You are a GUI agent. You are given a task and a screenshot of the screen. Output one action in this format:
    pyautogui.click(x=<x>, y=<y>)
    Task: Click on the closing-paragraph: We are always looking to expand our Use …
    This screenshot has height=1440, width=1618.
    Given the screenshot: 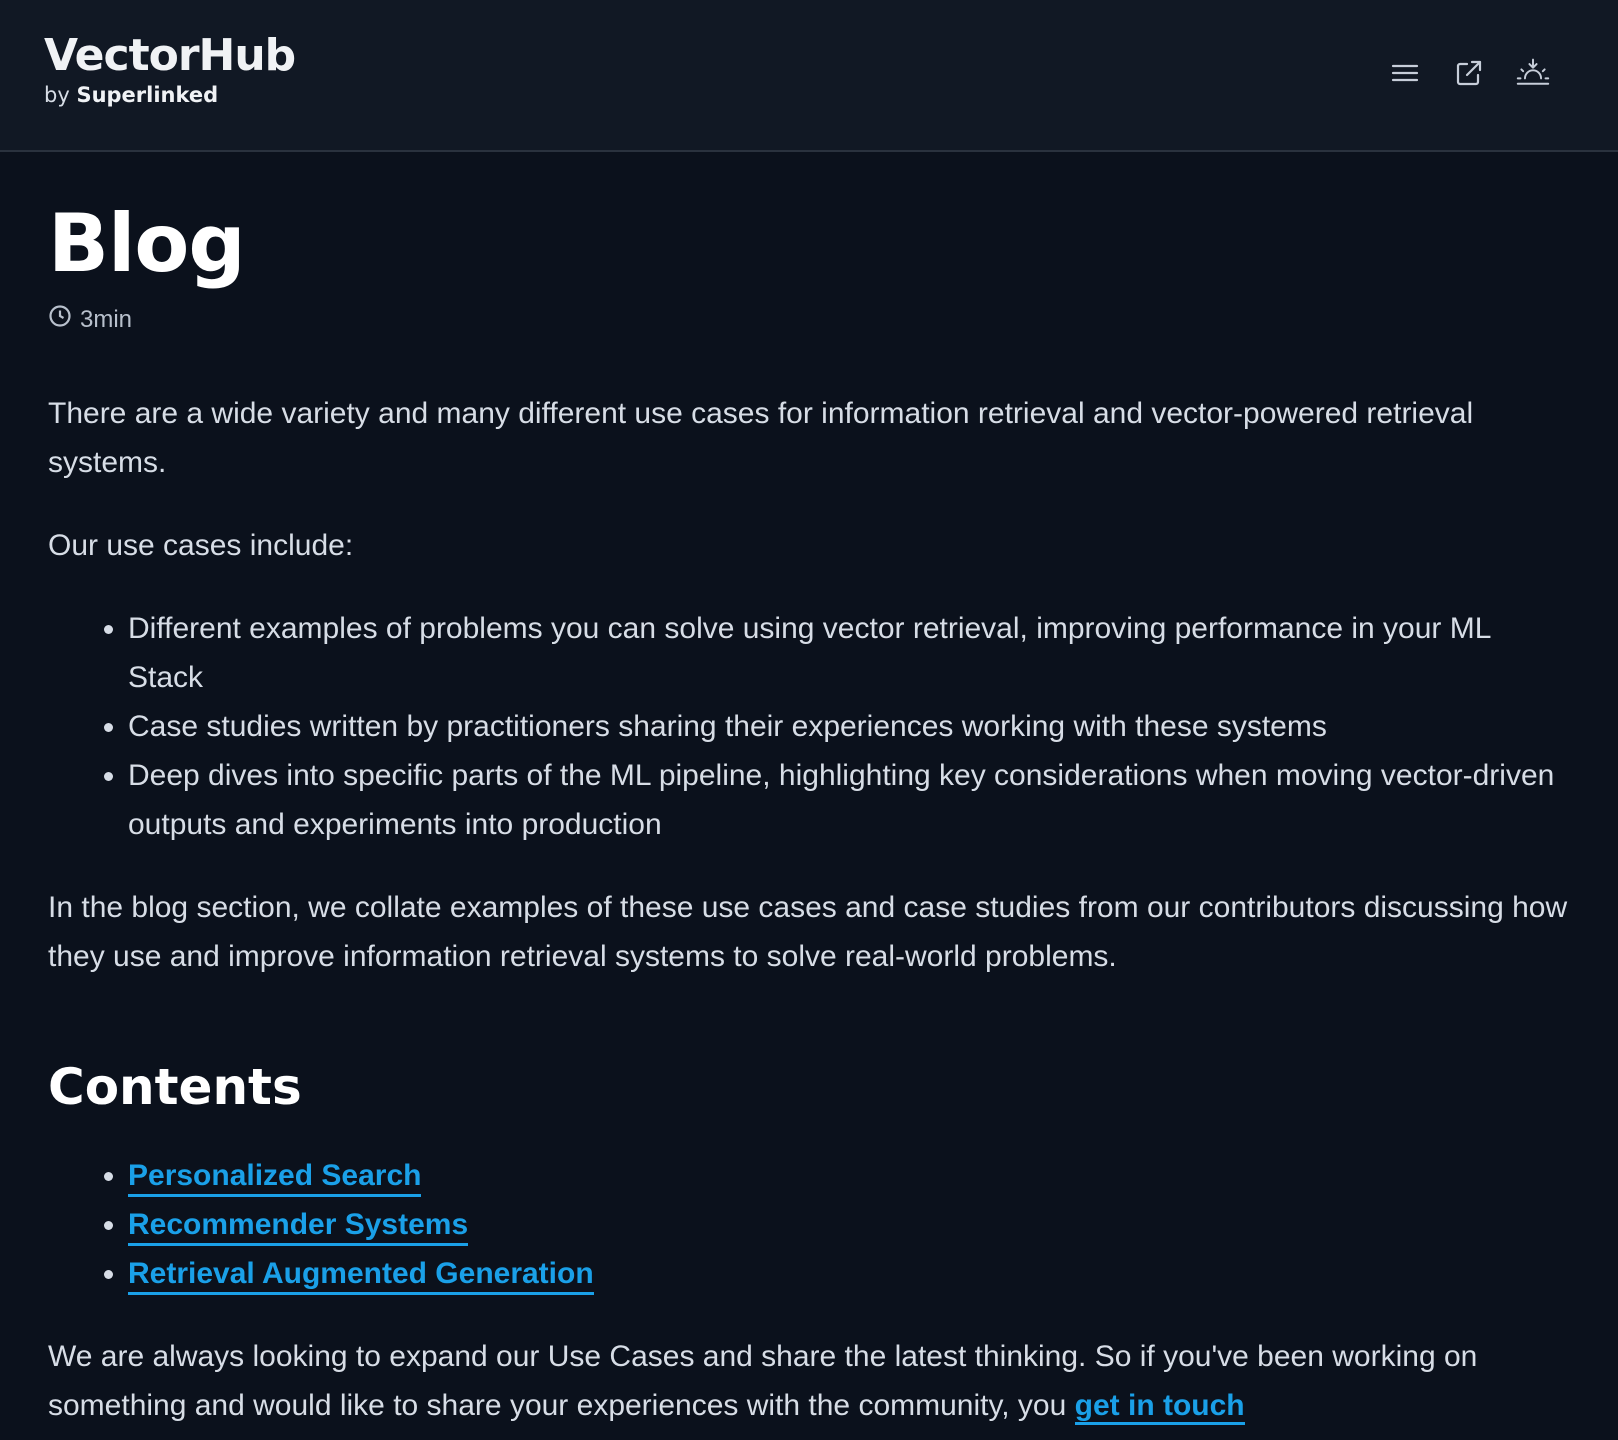 What is the action you would take?
    pyautogui.click(x=809, y=1381)
    